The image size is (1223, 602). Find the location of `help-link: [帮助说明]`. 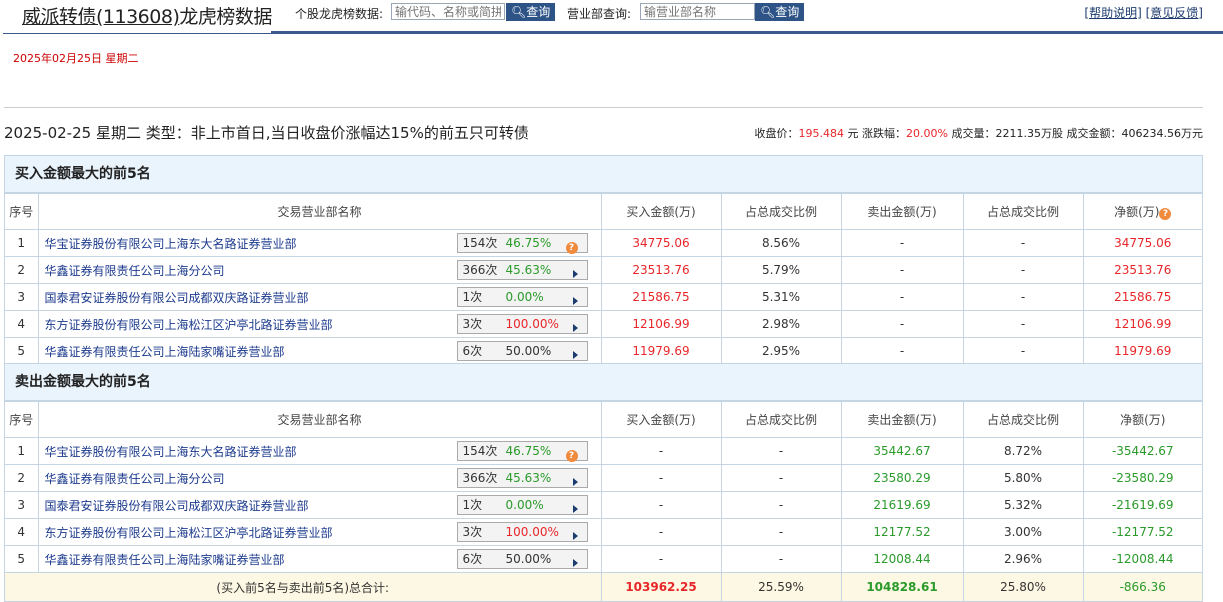

help-link: [帮助说明] is located at coordinates (1112, 13).